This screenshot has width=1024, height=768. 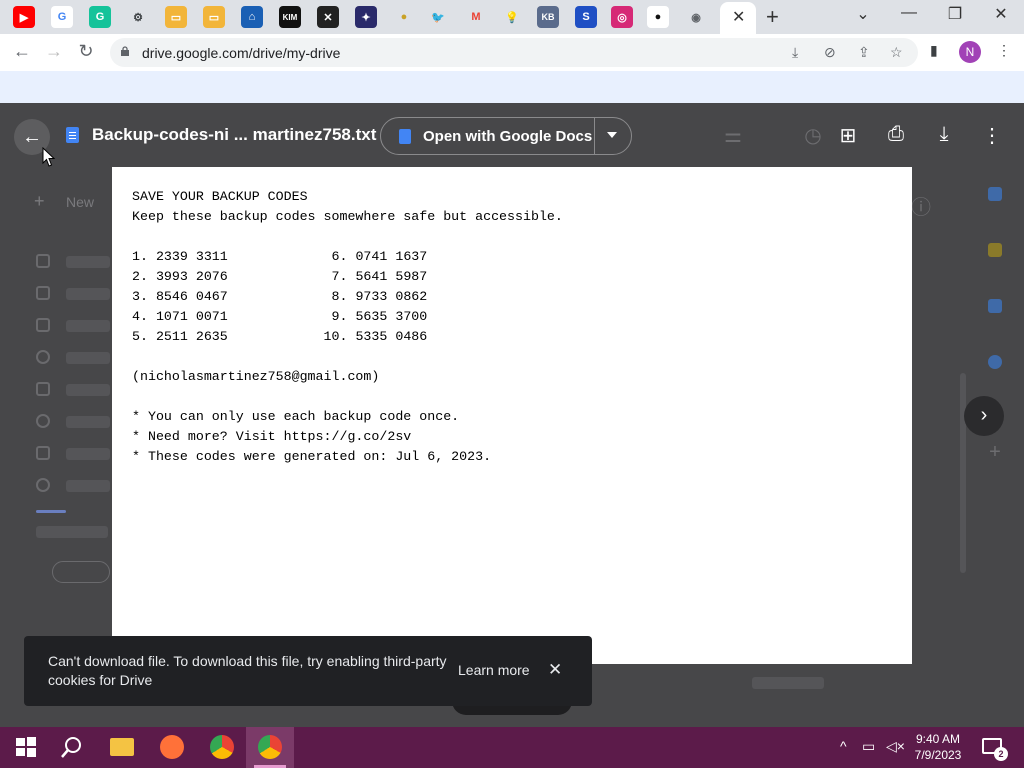 I want to click on tasks-icon, so click(x=995, y=306).